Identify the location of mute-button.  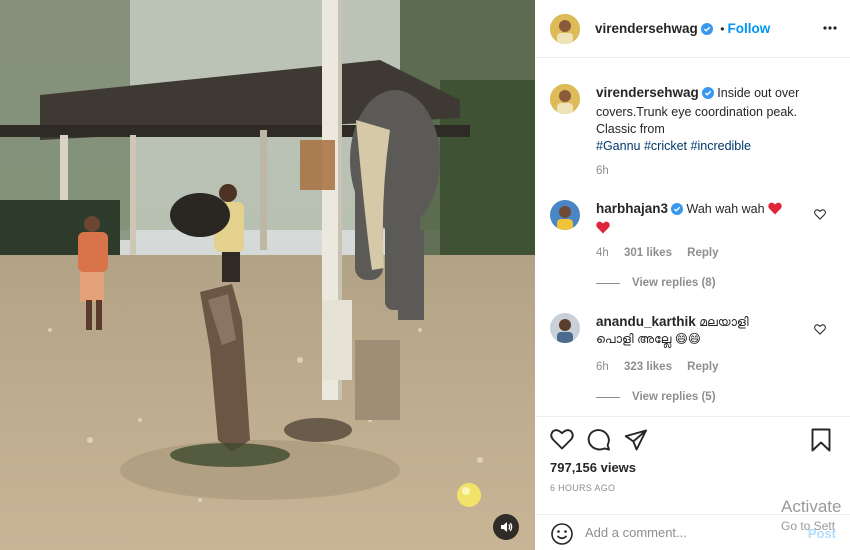
(506, 527).